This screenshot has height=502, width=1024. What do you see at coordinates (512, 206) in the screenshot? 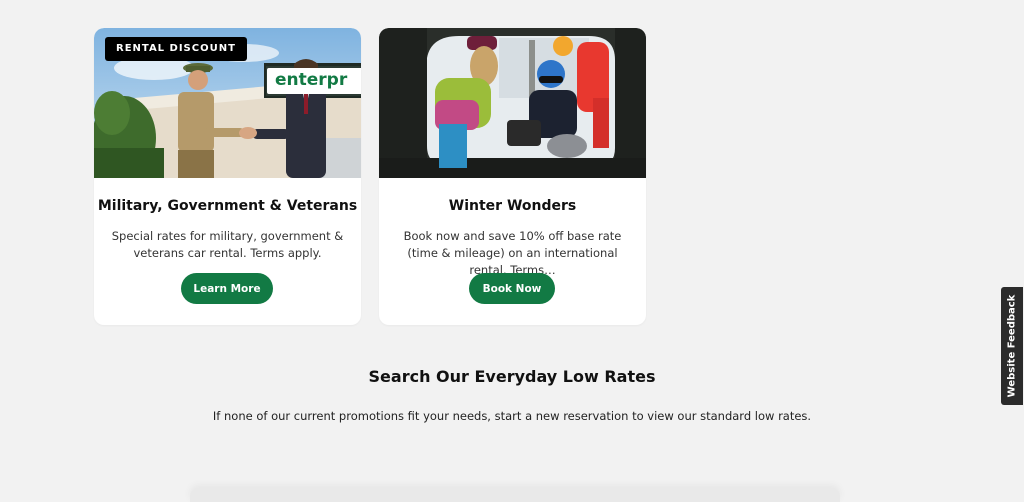
I see `promo-title: Winter Wonders` at bounding box center [512, 206].